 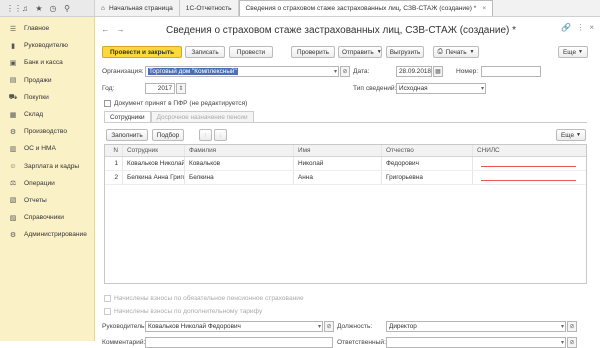 What do you see at coordinates (154, 150) in the screenshot?
I see `col-employee: Сотрудник` at bounding box center [154, 150].